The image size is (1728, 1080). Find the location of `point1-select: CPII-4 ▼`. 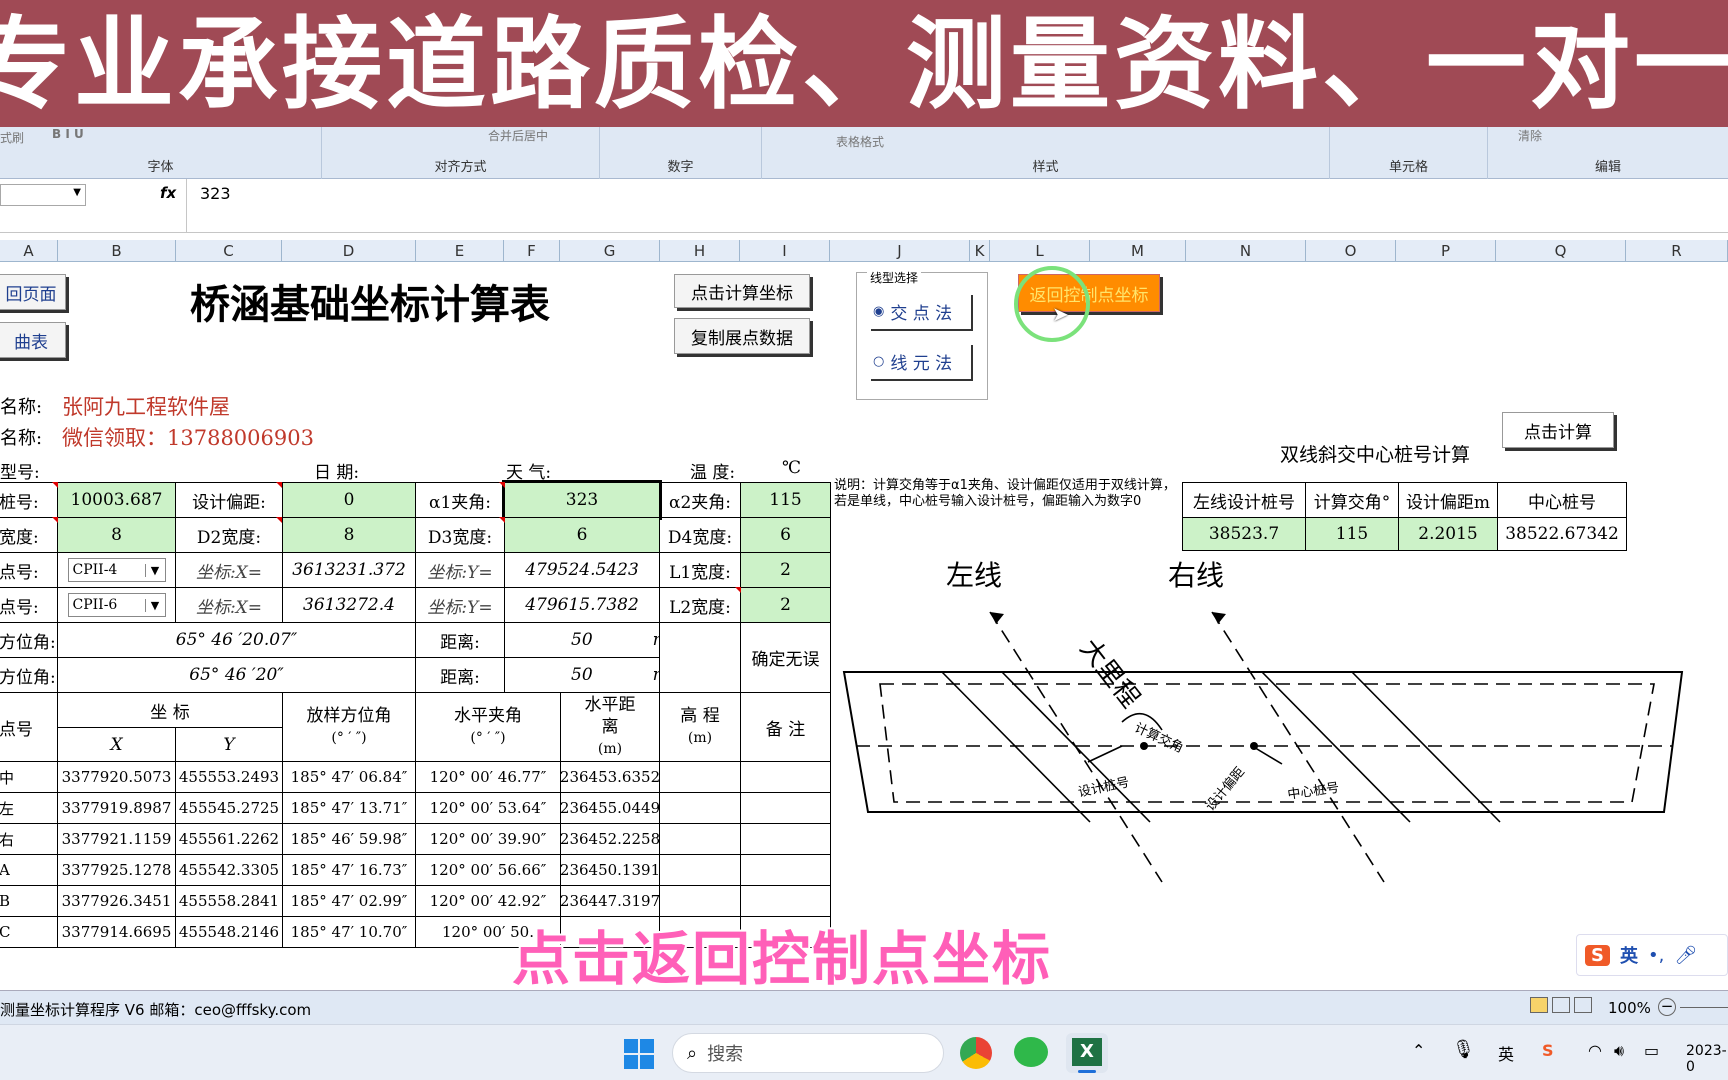

point1-select: CPII-4 ▼ is located at coordinates (116, 570).